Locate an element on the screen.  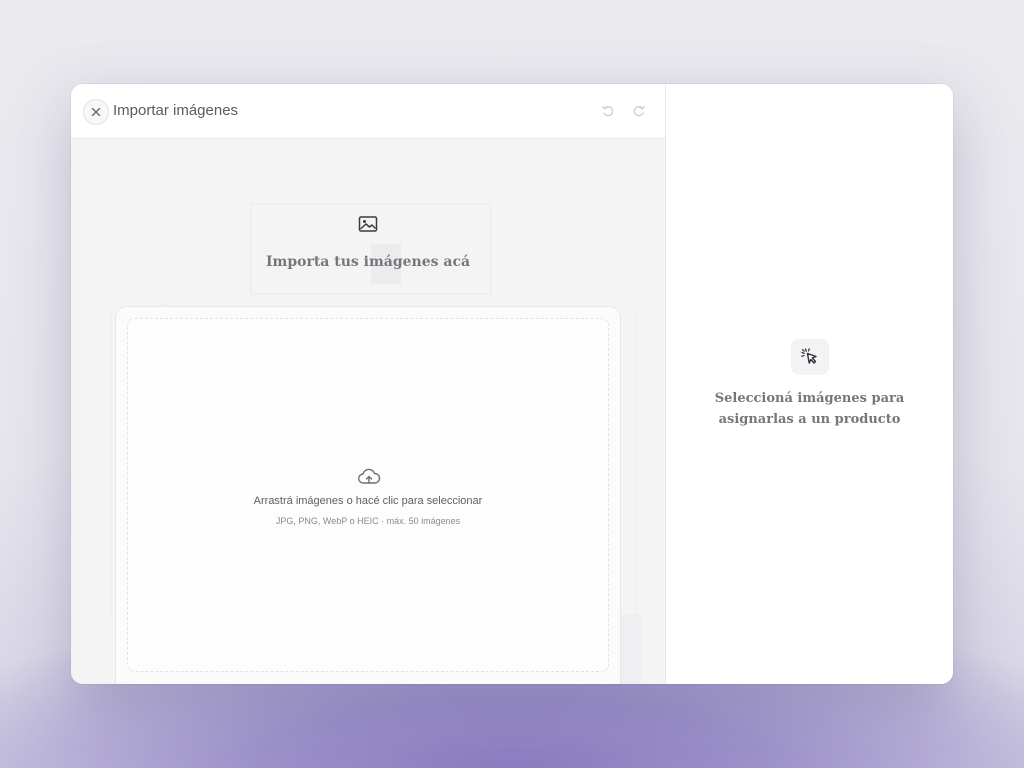
redo-icon is located at coordinates (639, 111).